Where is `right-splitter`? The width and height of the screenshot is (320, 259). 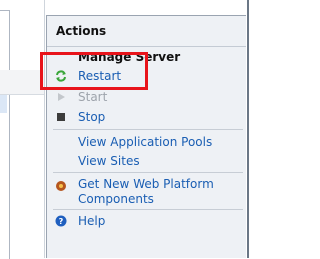
right-splitter is located at coordinates (249, 129).